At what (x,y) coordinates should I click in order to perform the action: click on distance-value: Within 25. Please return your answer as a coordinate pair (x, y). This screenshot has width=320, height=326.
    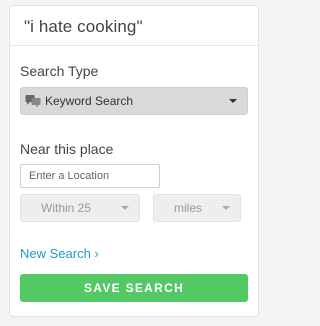
    Looking at the image, I should click on (66, 208).